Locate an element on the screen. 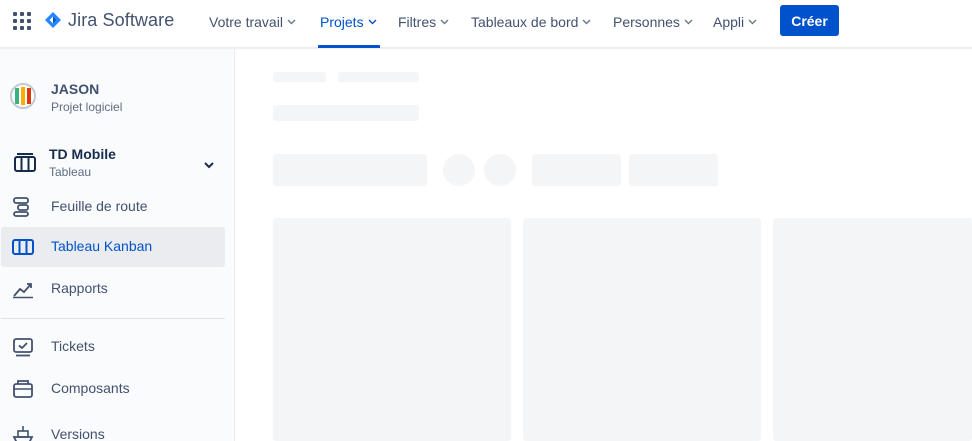  sidebar-item-tickets: Tickets is located at coordinates (113, 347).